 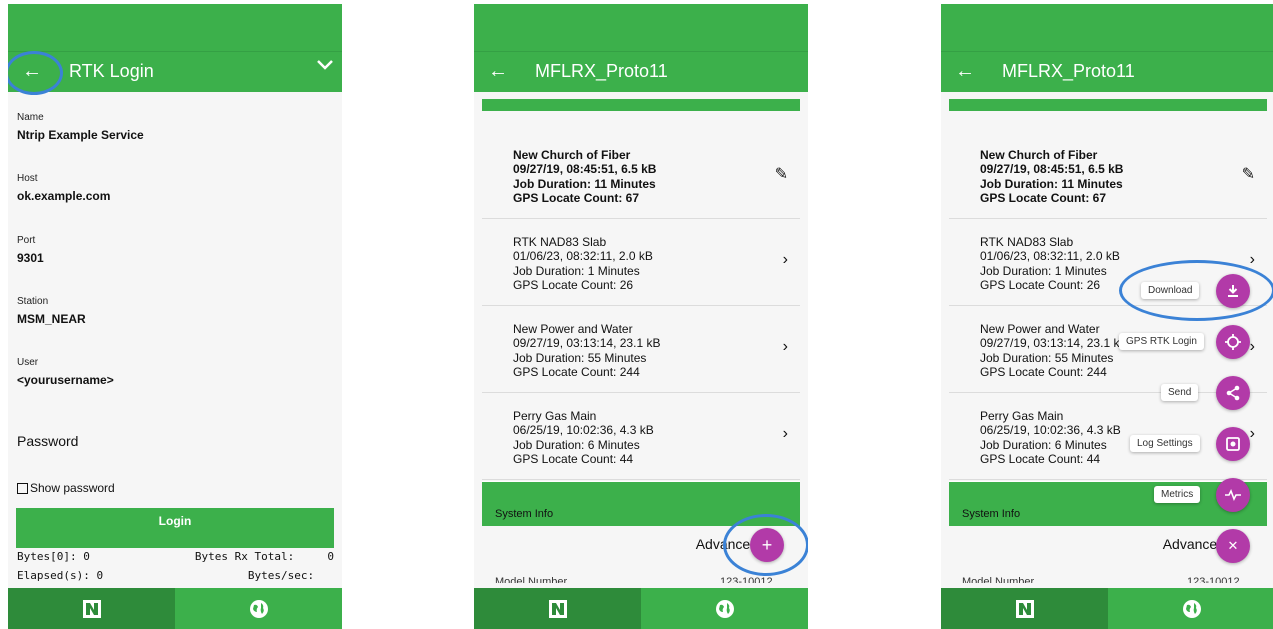 I want to click on plus-icon: +, so click(x=767, y=544).